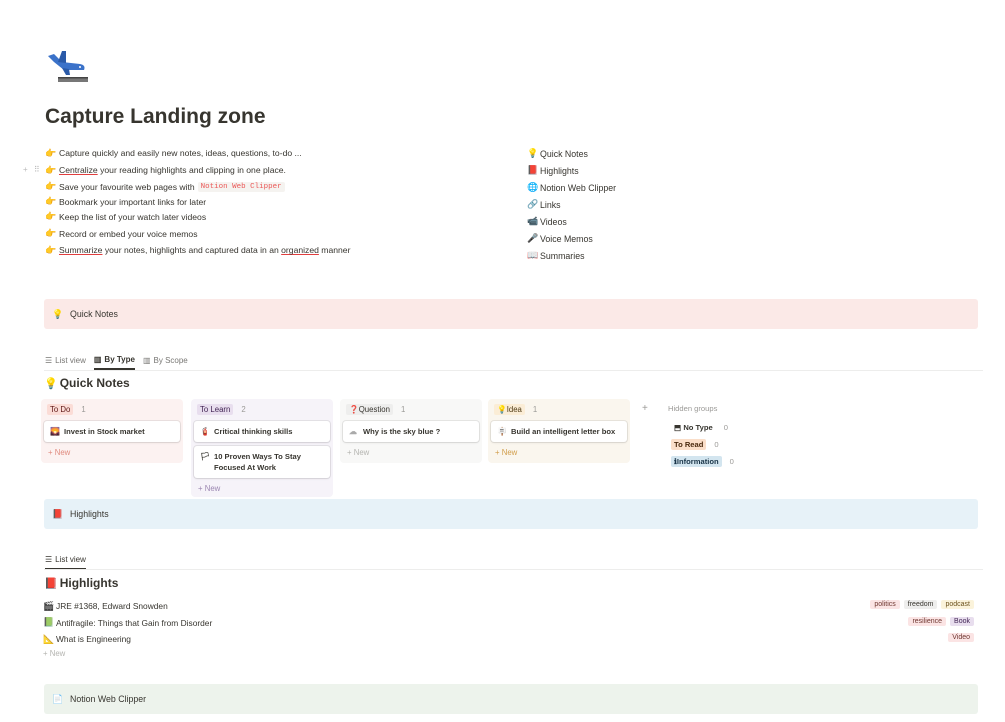 The height and width of the screenshot is (722, 1005). Describe the element at coordinates (510, 653) in the screenshot. I see `new-item-button: + New` at that location.